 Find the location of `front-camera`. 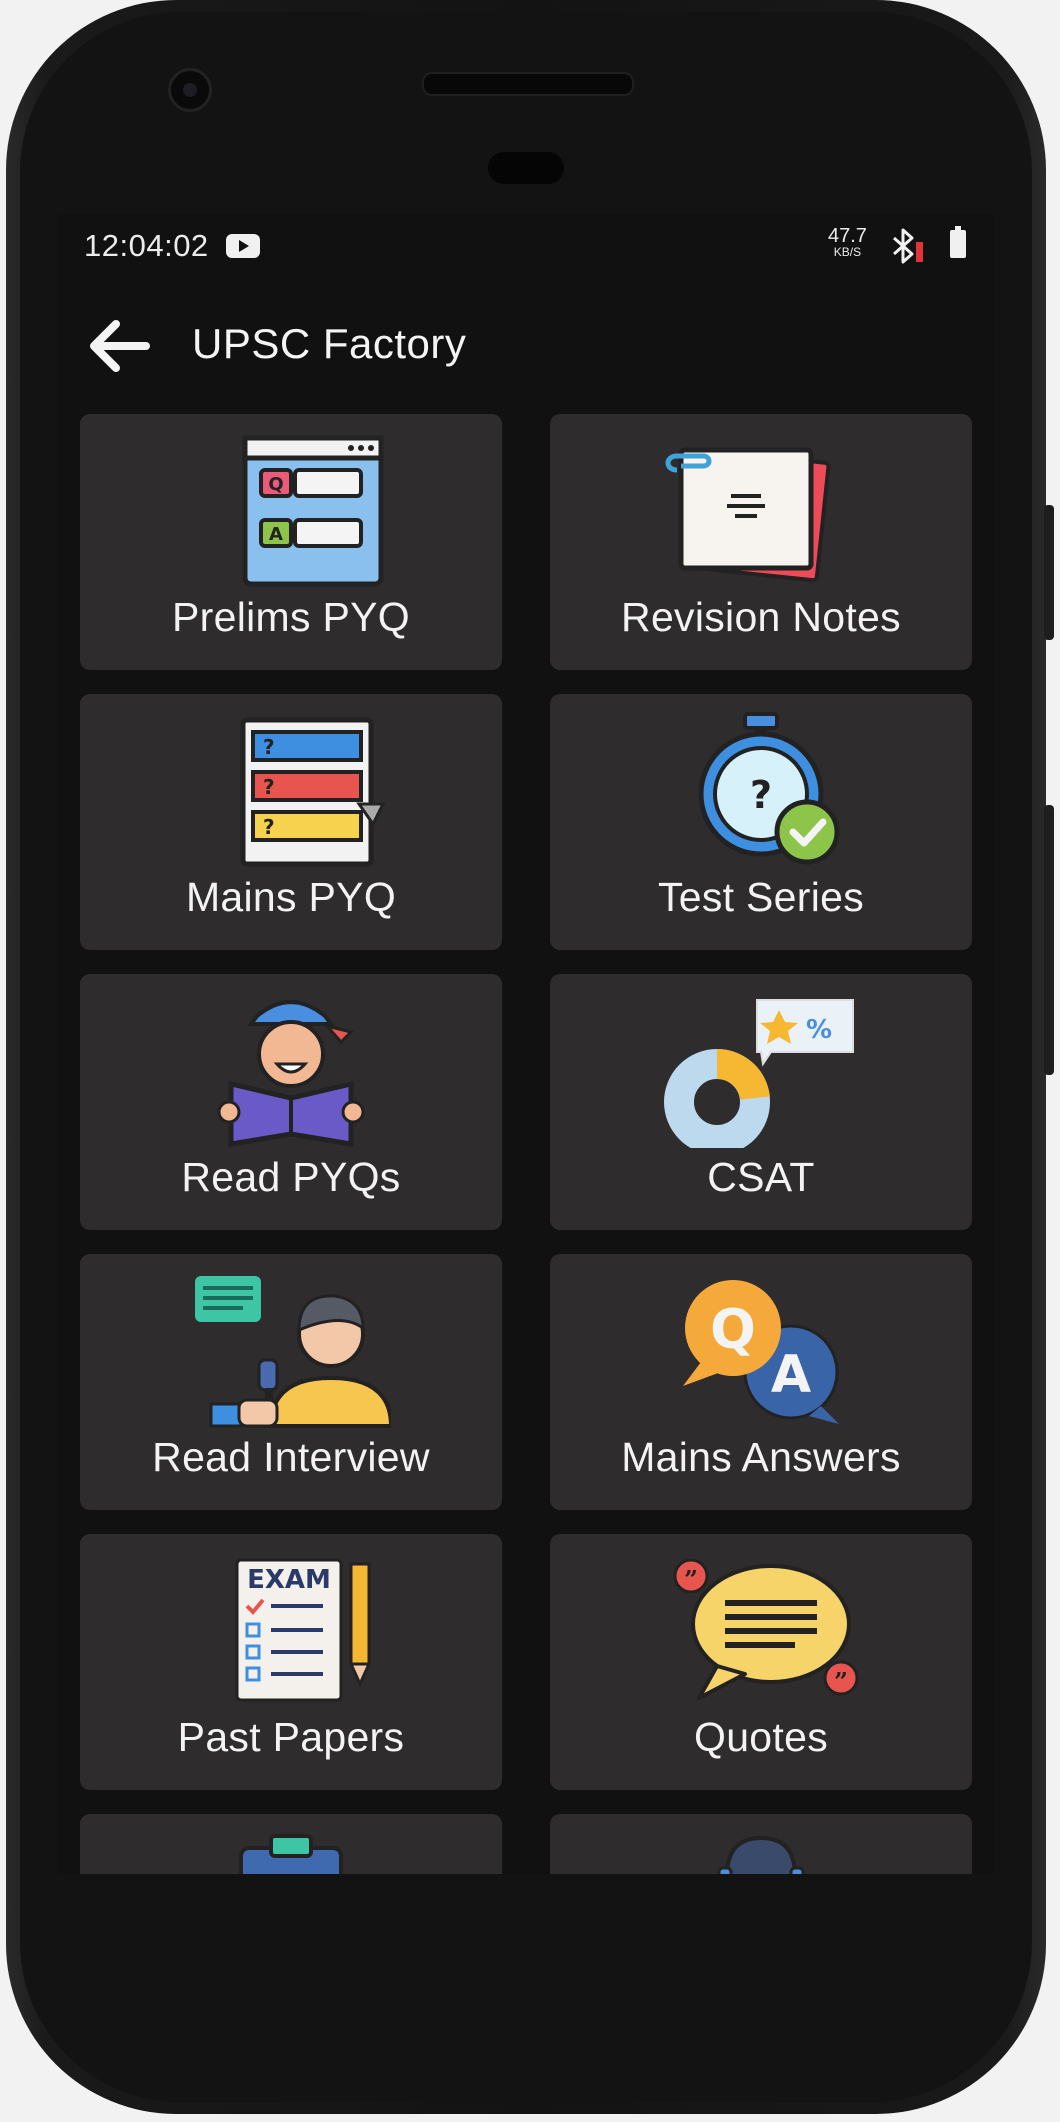

front-camera is located at coordinates (190, 90).